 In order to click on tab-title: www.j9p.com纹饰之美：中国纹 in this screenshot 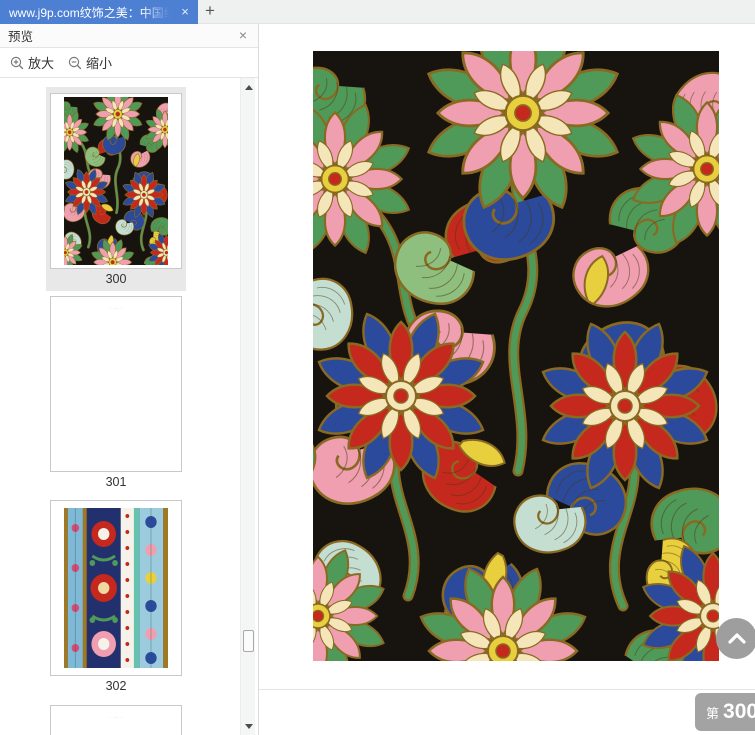, I will do `click(90, 12)`.